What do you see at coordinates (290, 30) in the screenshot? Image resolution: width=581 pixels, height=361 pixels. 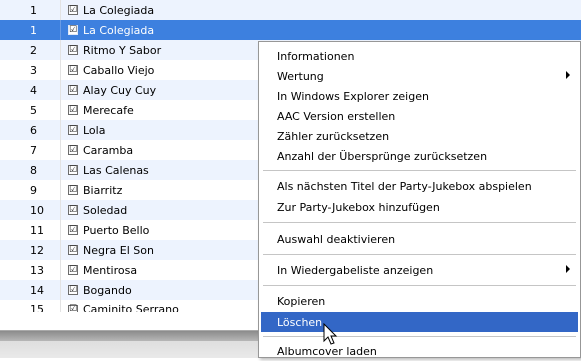 I see `table-row-selected: 1 ☑ La Colegiada` at bounding box center [290, 30].